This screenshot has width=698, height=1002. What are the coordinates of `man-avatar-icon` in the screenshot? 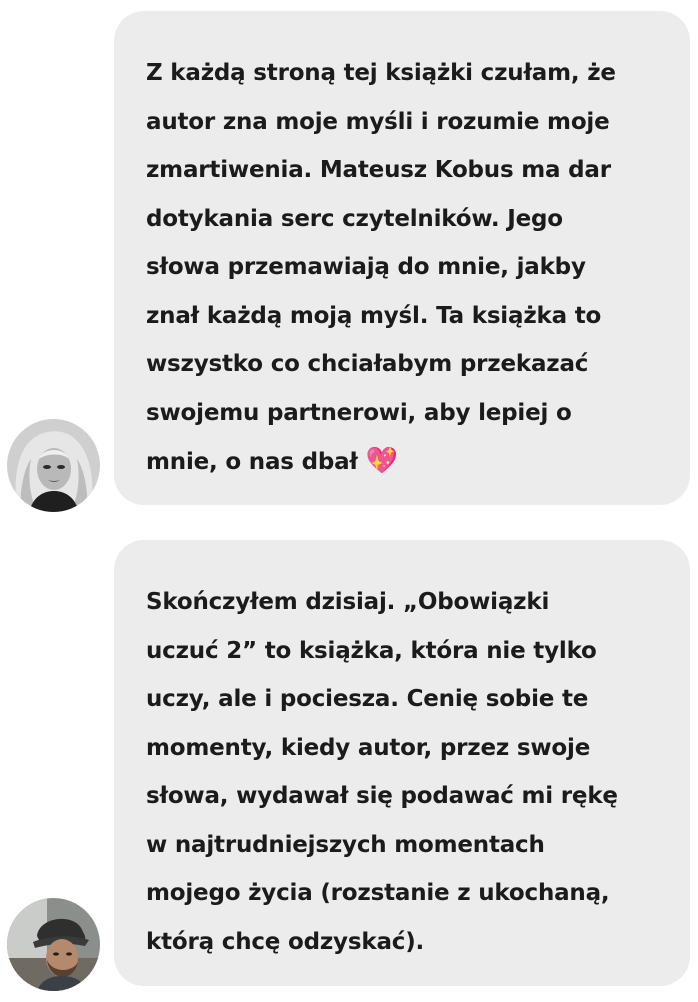 It's located at (53, 944).